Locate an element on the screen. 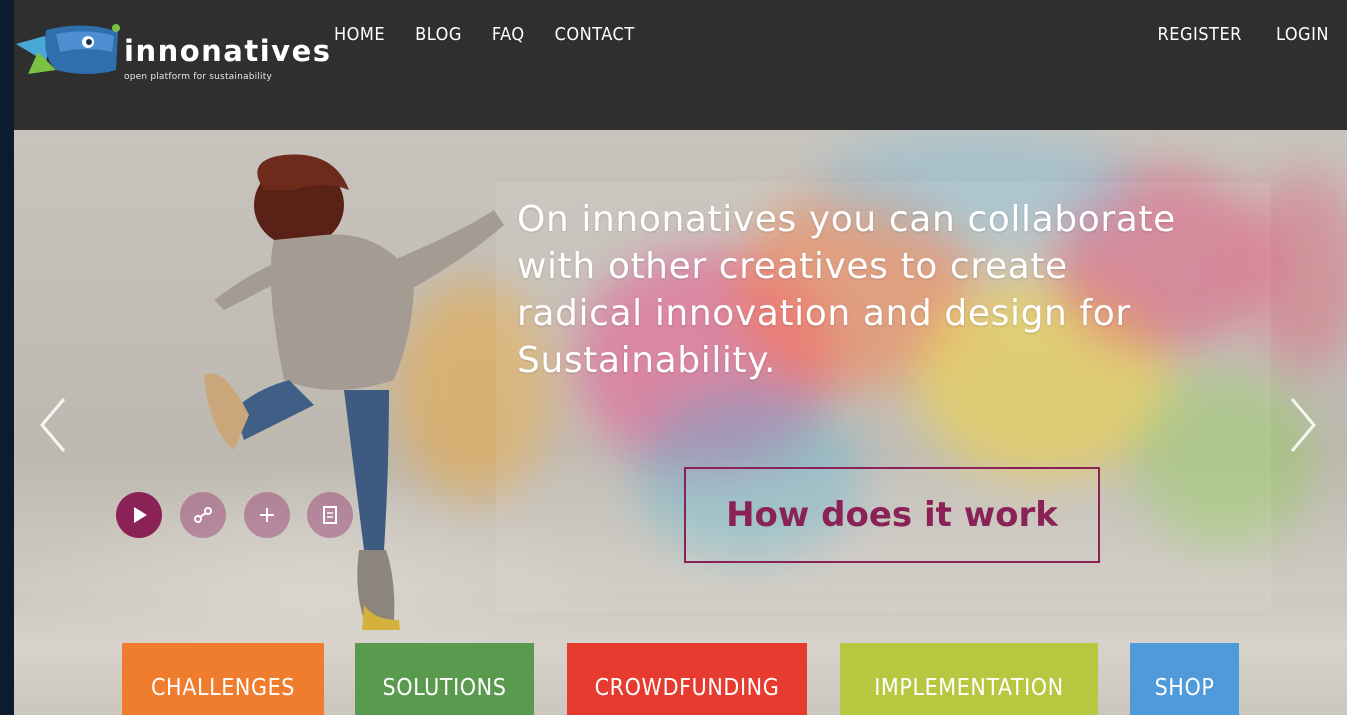 This screenshot has width=1347, height=715. category-implementation: IMPLEMENTATION is located at coordinates (969, 679).